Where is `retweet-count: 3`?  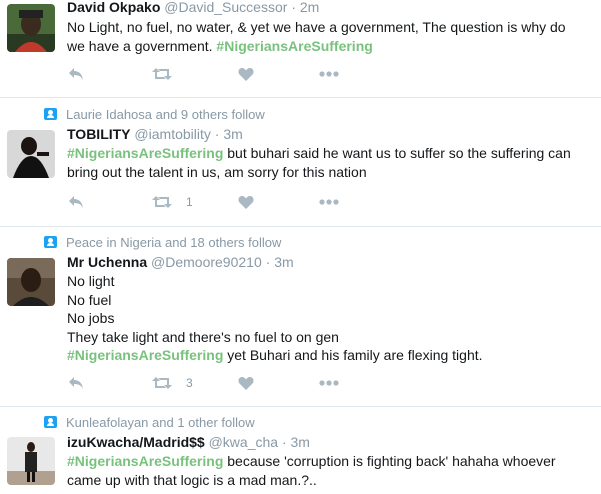
retweet-count: 3 is located at coordinates (189, 383).